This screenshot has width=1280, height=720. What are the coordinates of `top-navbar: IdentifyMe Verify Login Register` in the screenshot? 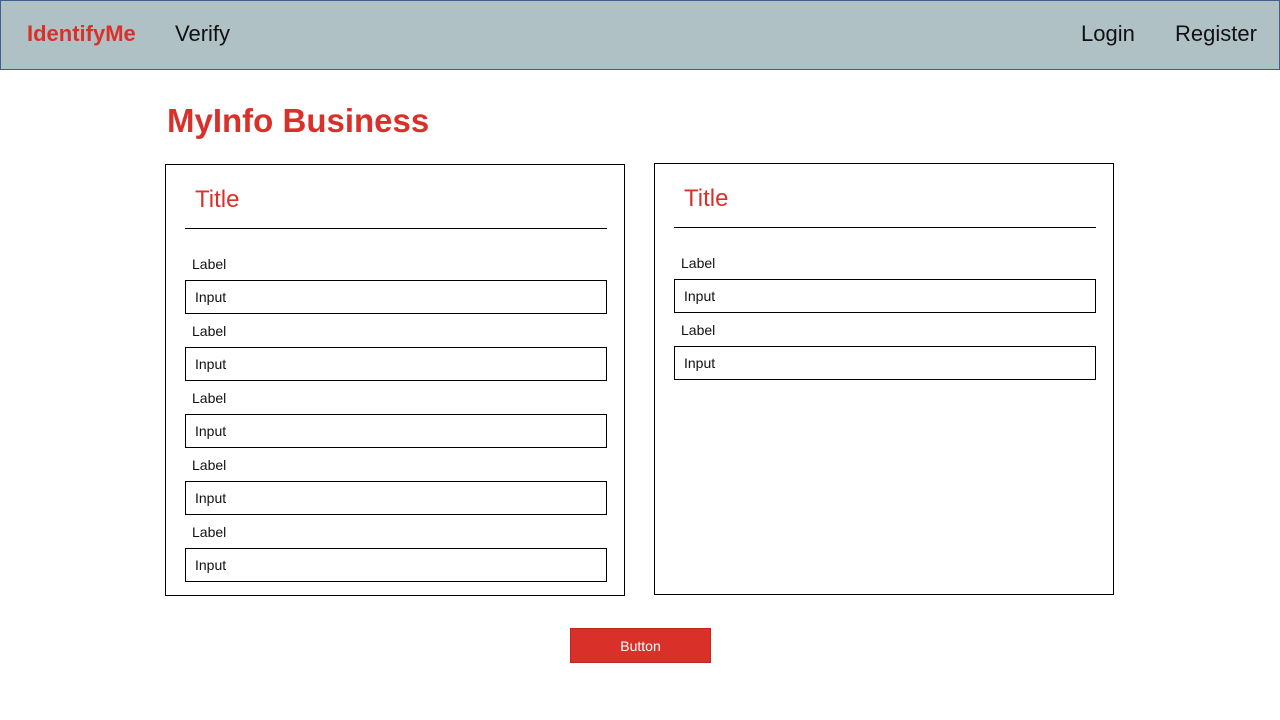 It's located at (640, 35).